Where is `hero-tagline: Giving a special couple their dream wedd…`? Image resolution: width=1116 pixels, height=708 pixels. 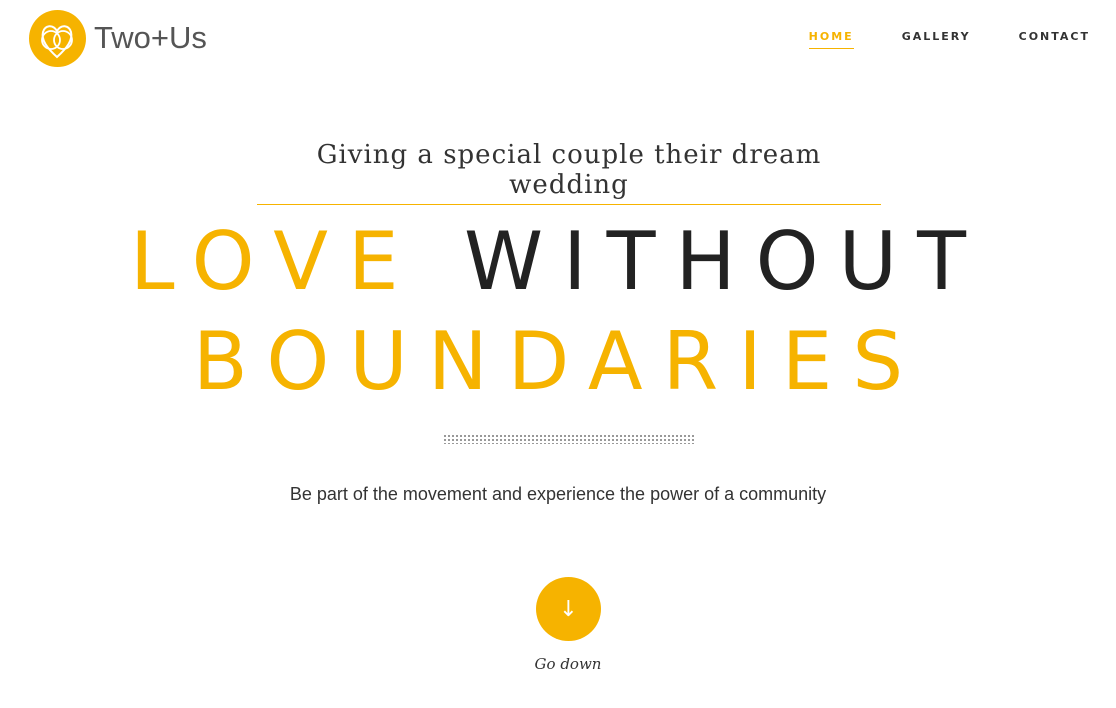 hero-tagline: Giving a special couple their dream wedd… is located at coordinates (569, 172).